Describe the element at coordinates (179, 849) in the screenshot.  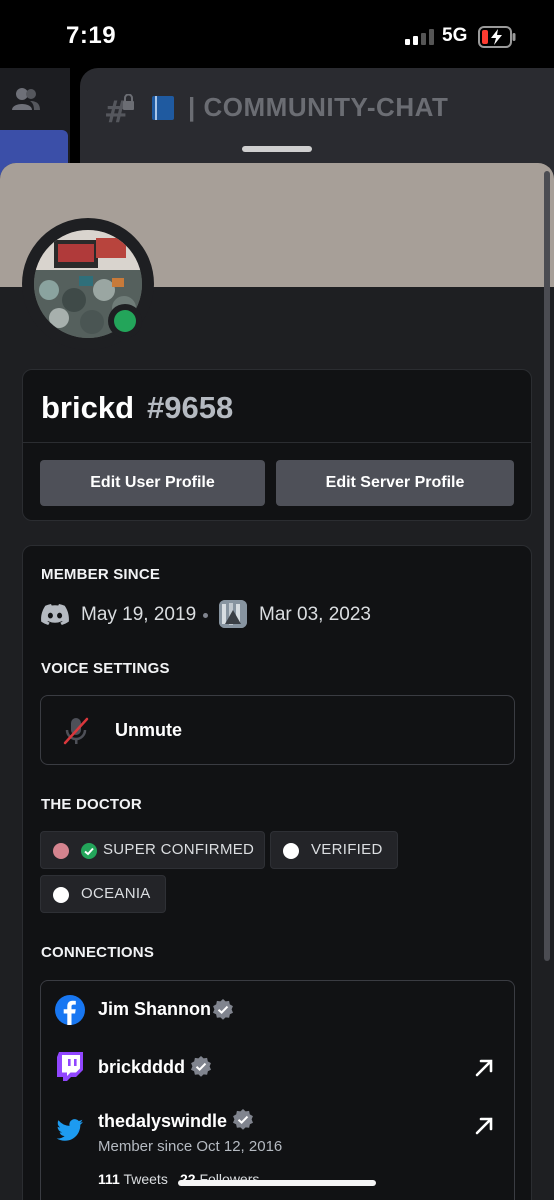
I see `role-label: SUPER CONFIRMED` at that location.